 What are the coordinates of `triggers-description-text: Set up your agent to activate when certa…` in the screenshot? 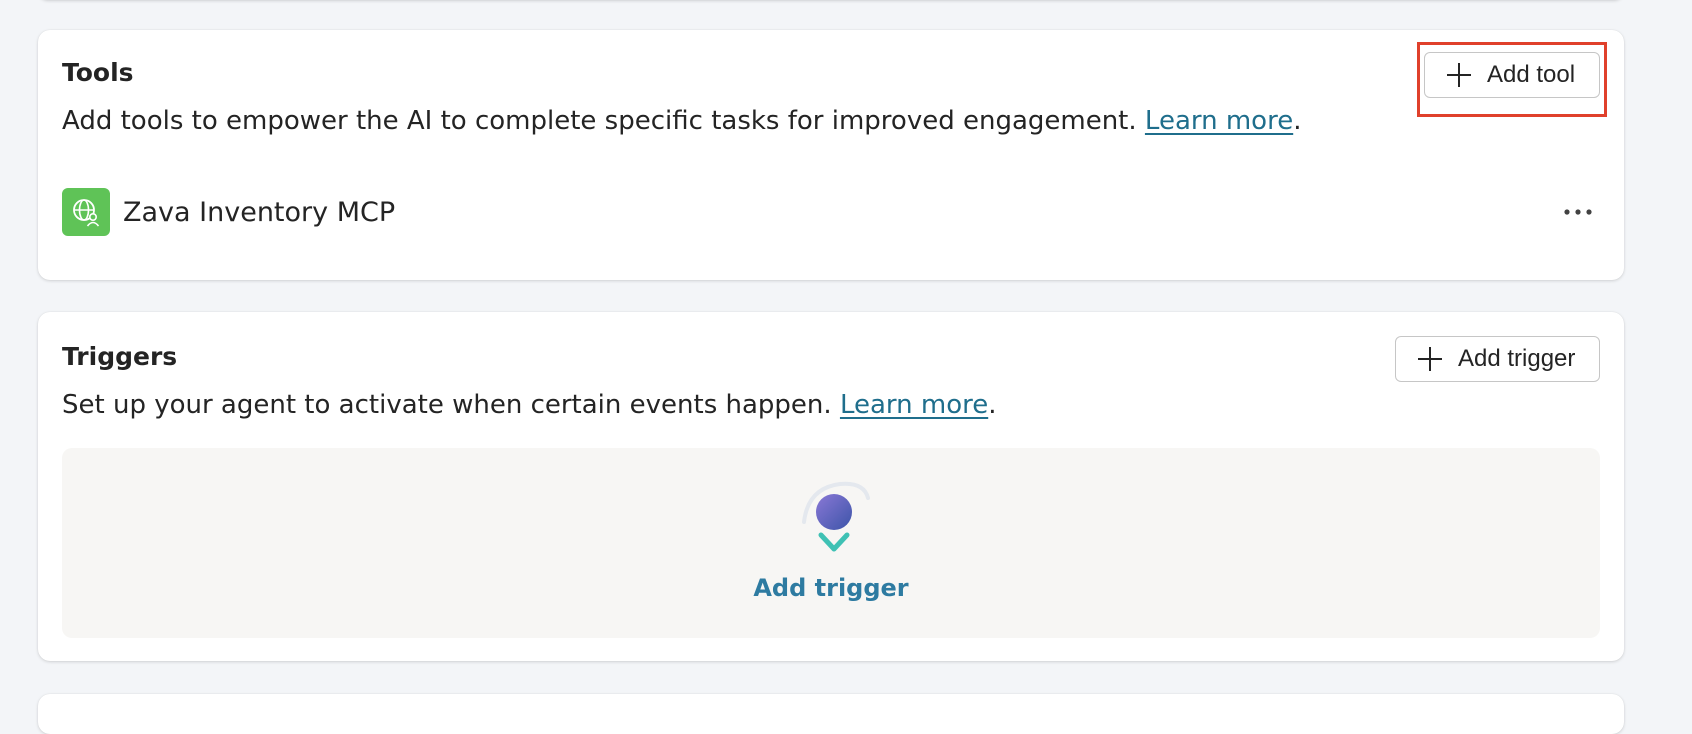 It's located at (451, 405).